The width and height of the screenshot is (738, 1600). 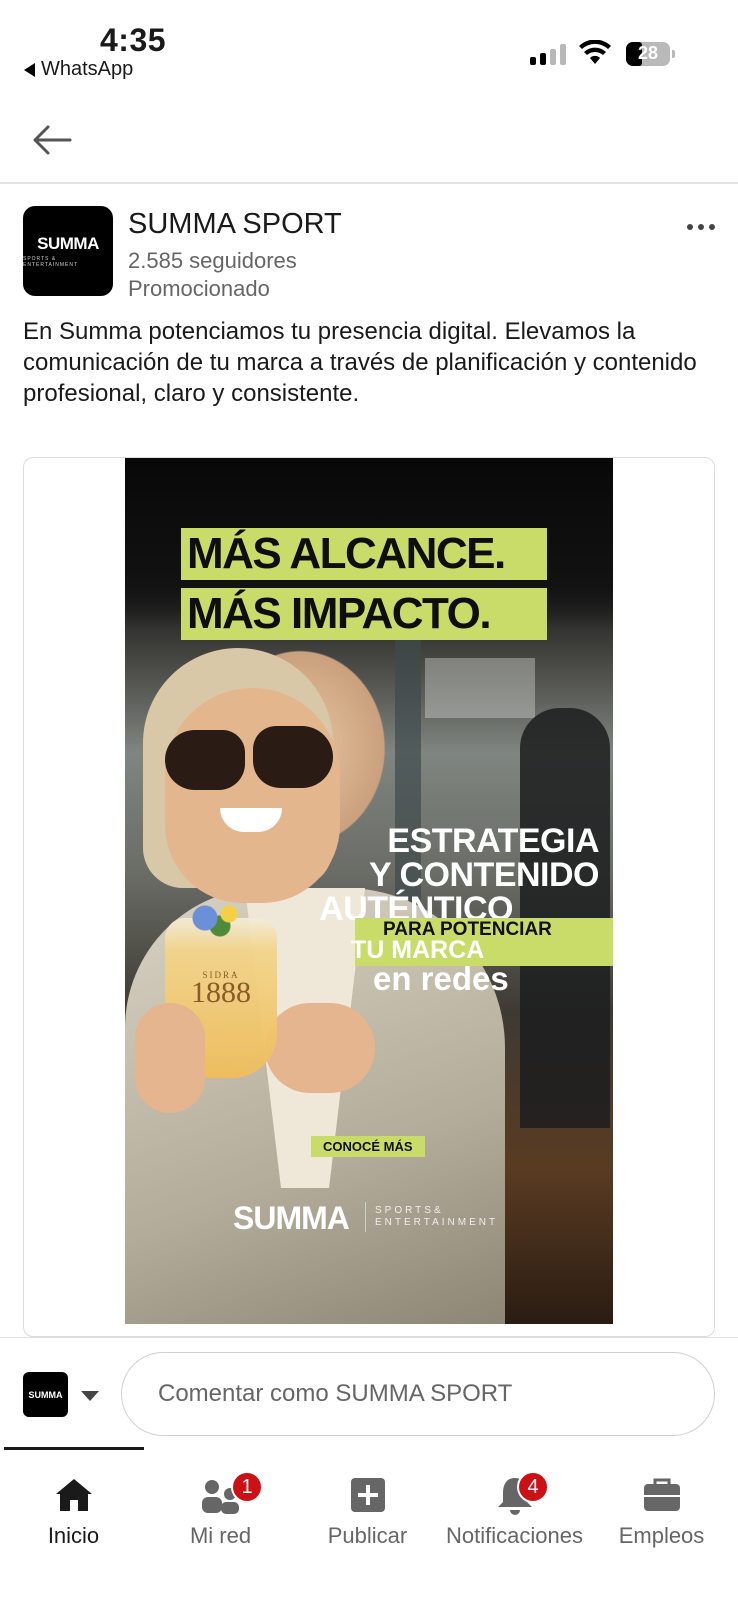 What do you see at coordinates (514, 1497) in the screenshot?
I see `tab-notificaciones: 4 Notificaciones` at bounding box center [514, 1497].